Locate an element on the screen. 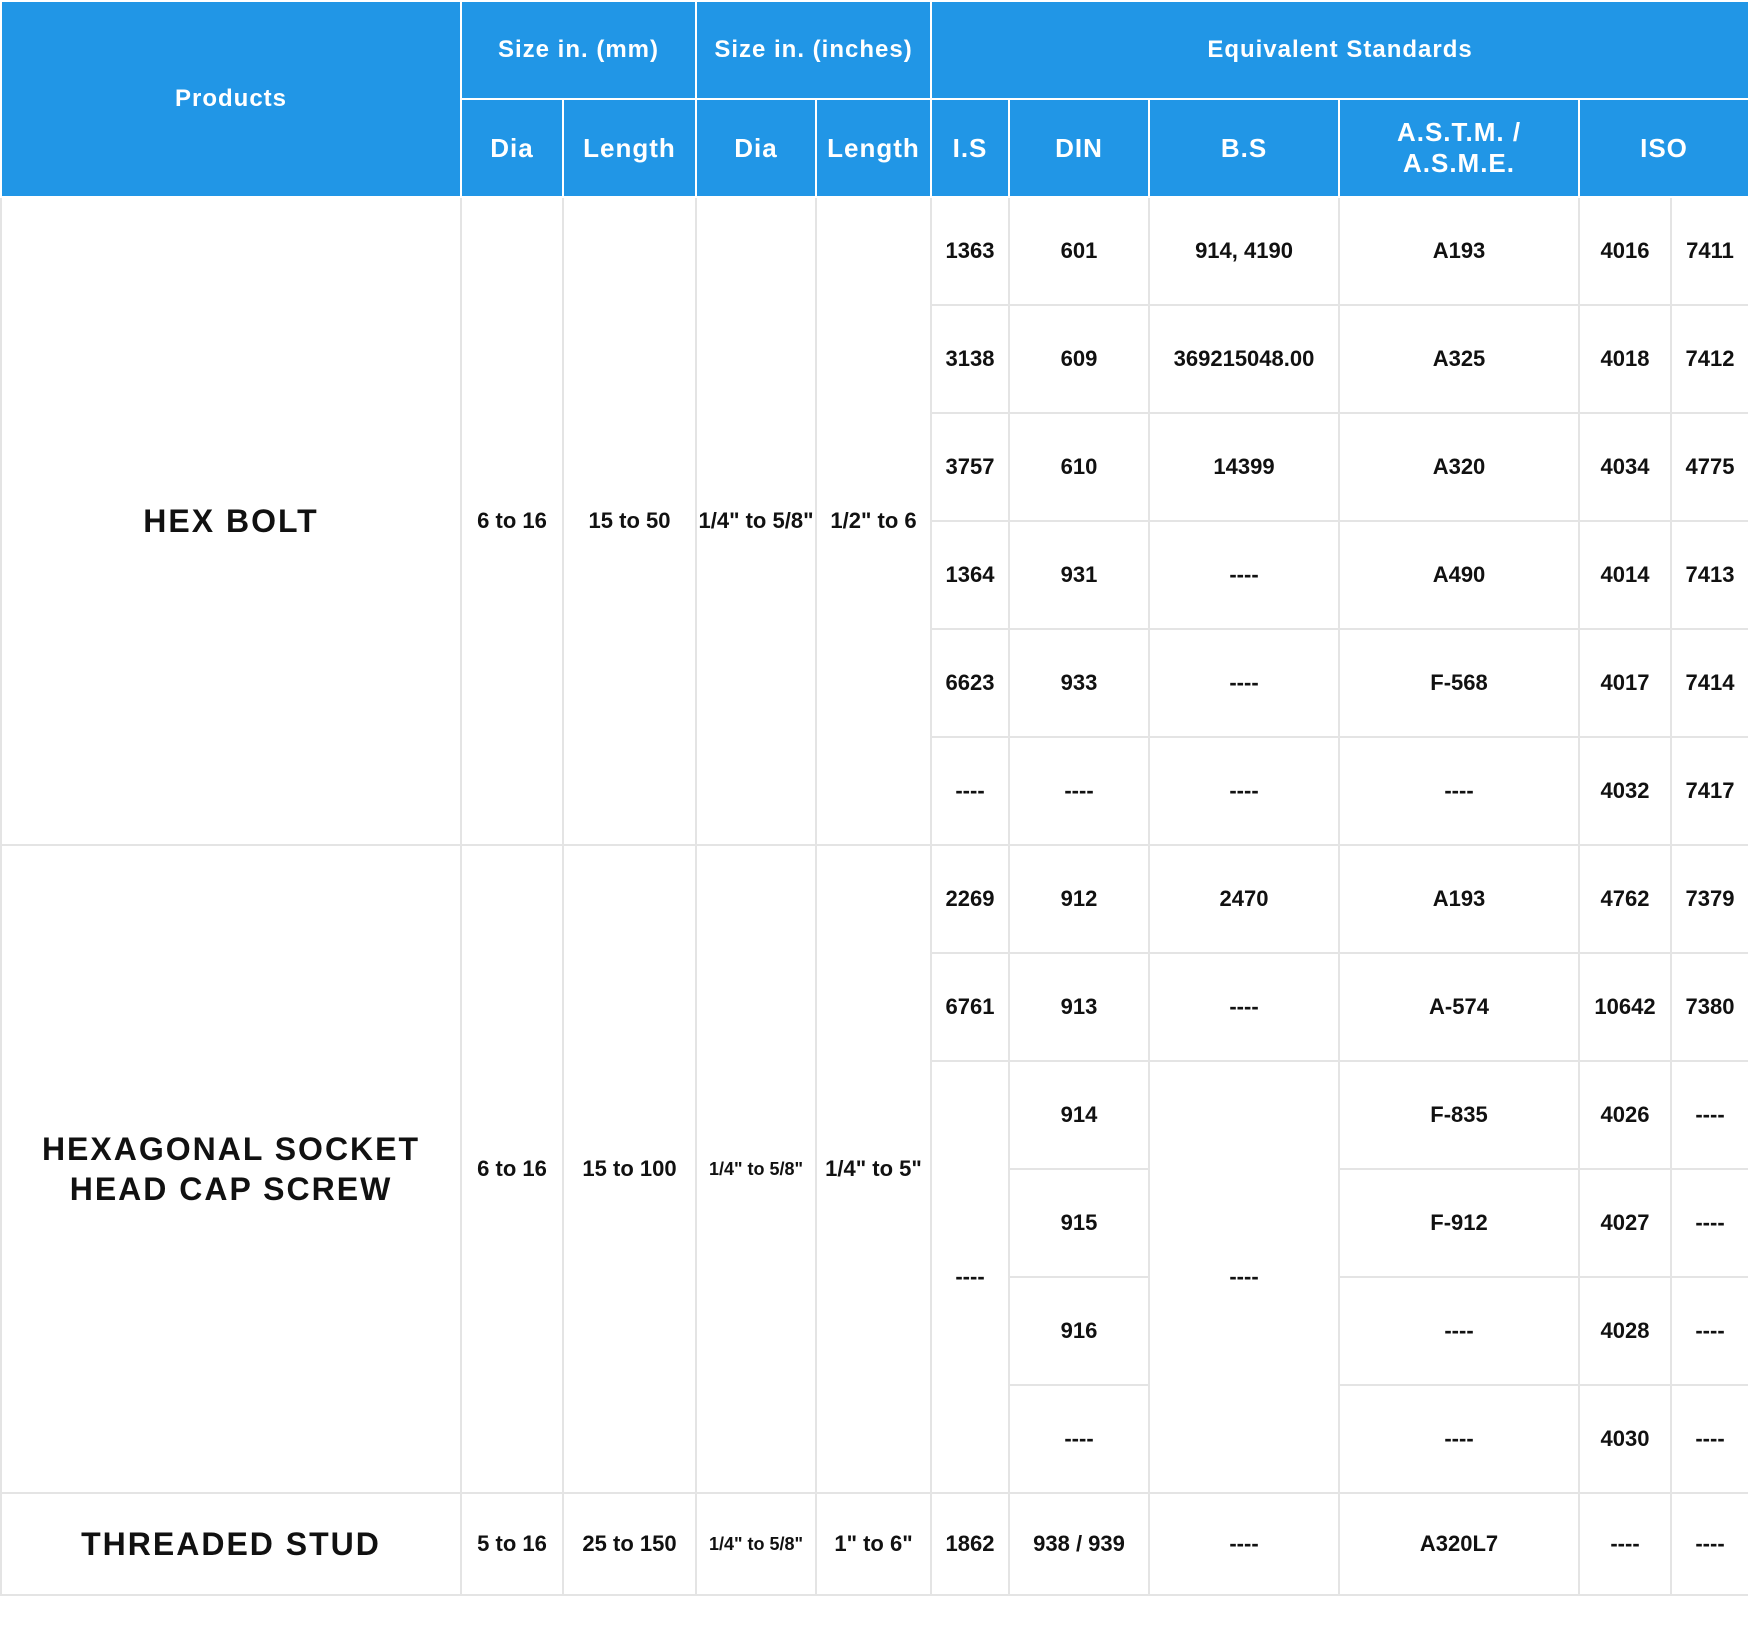 Image resolution: width=1748 pixels, height=1626 pixels. is-cell: 6761 is located at coordinates (970, 1007).